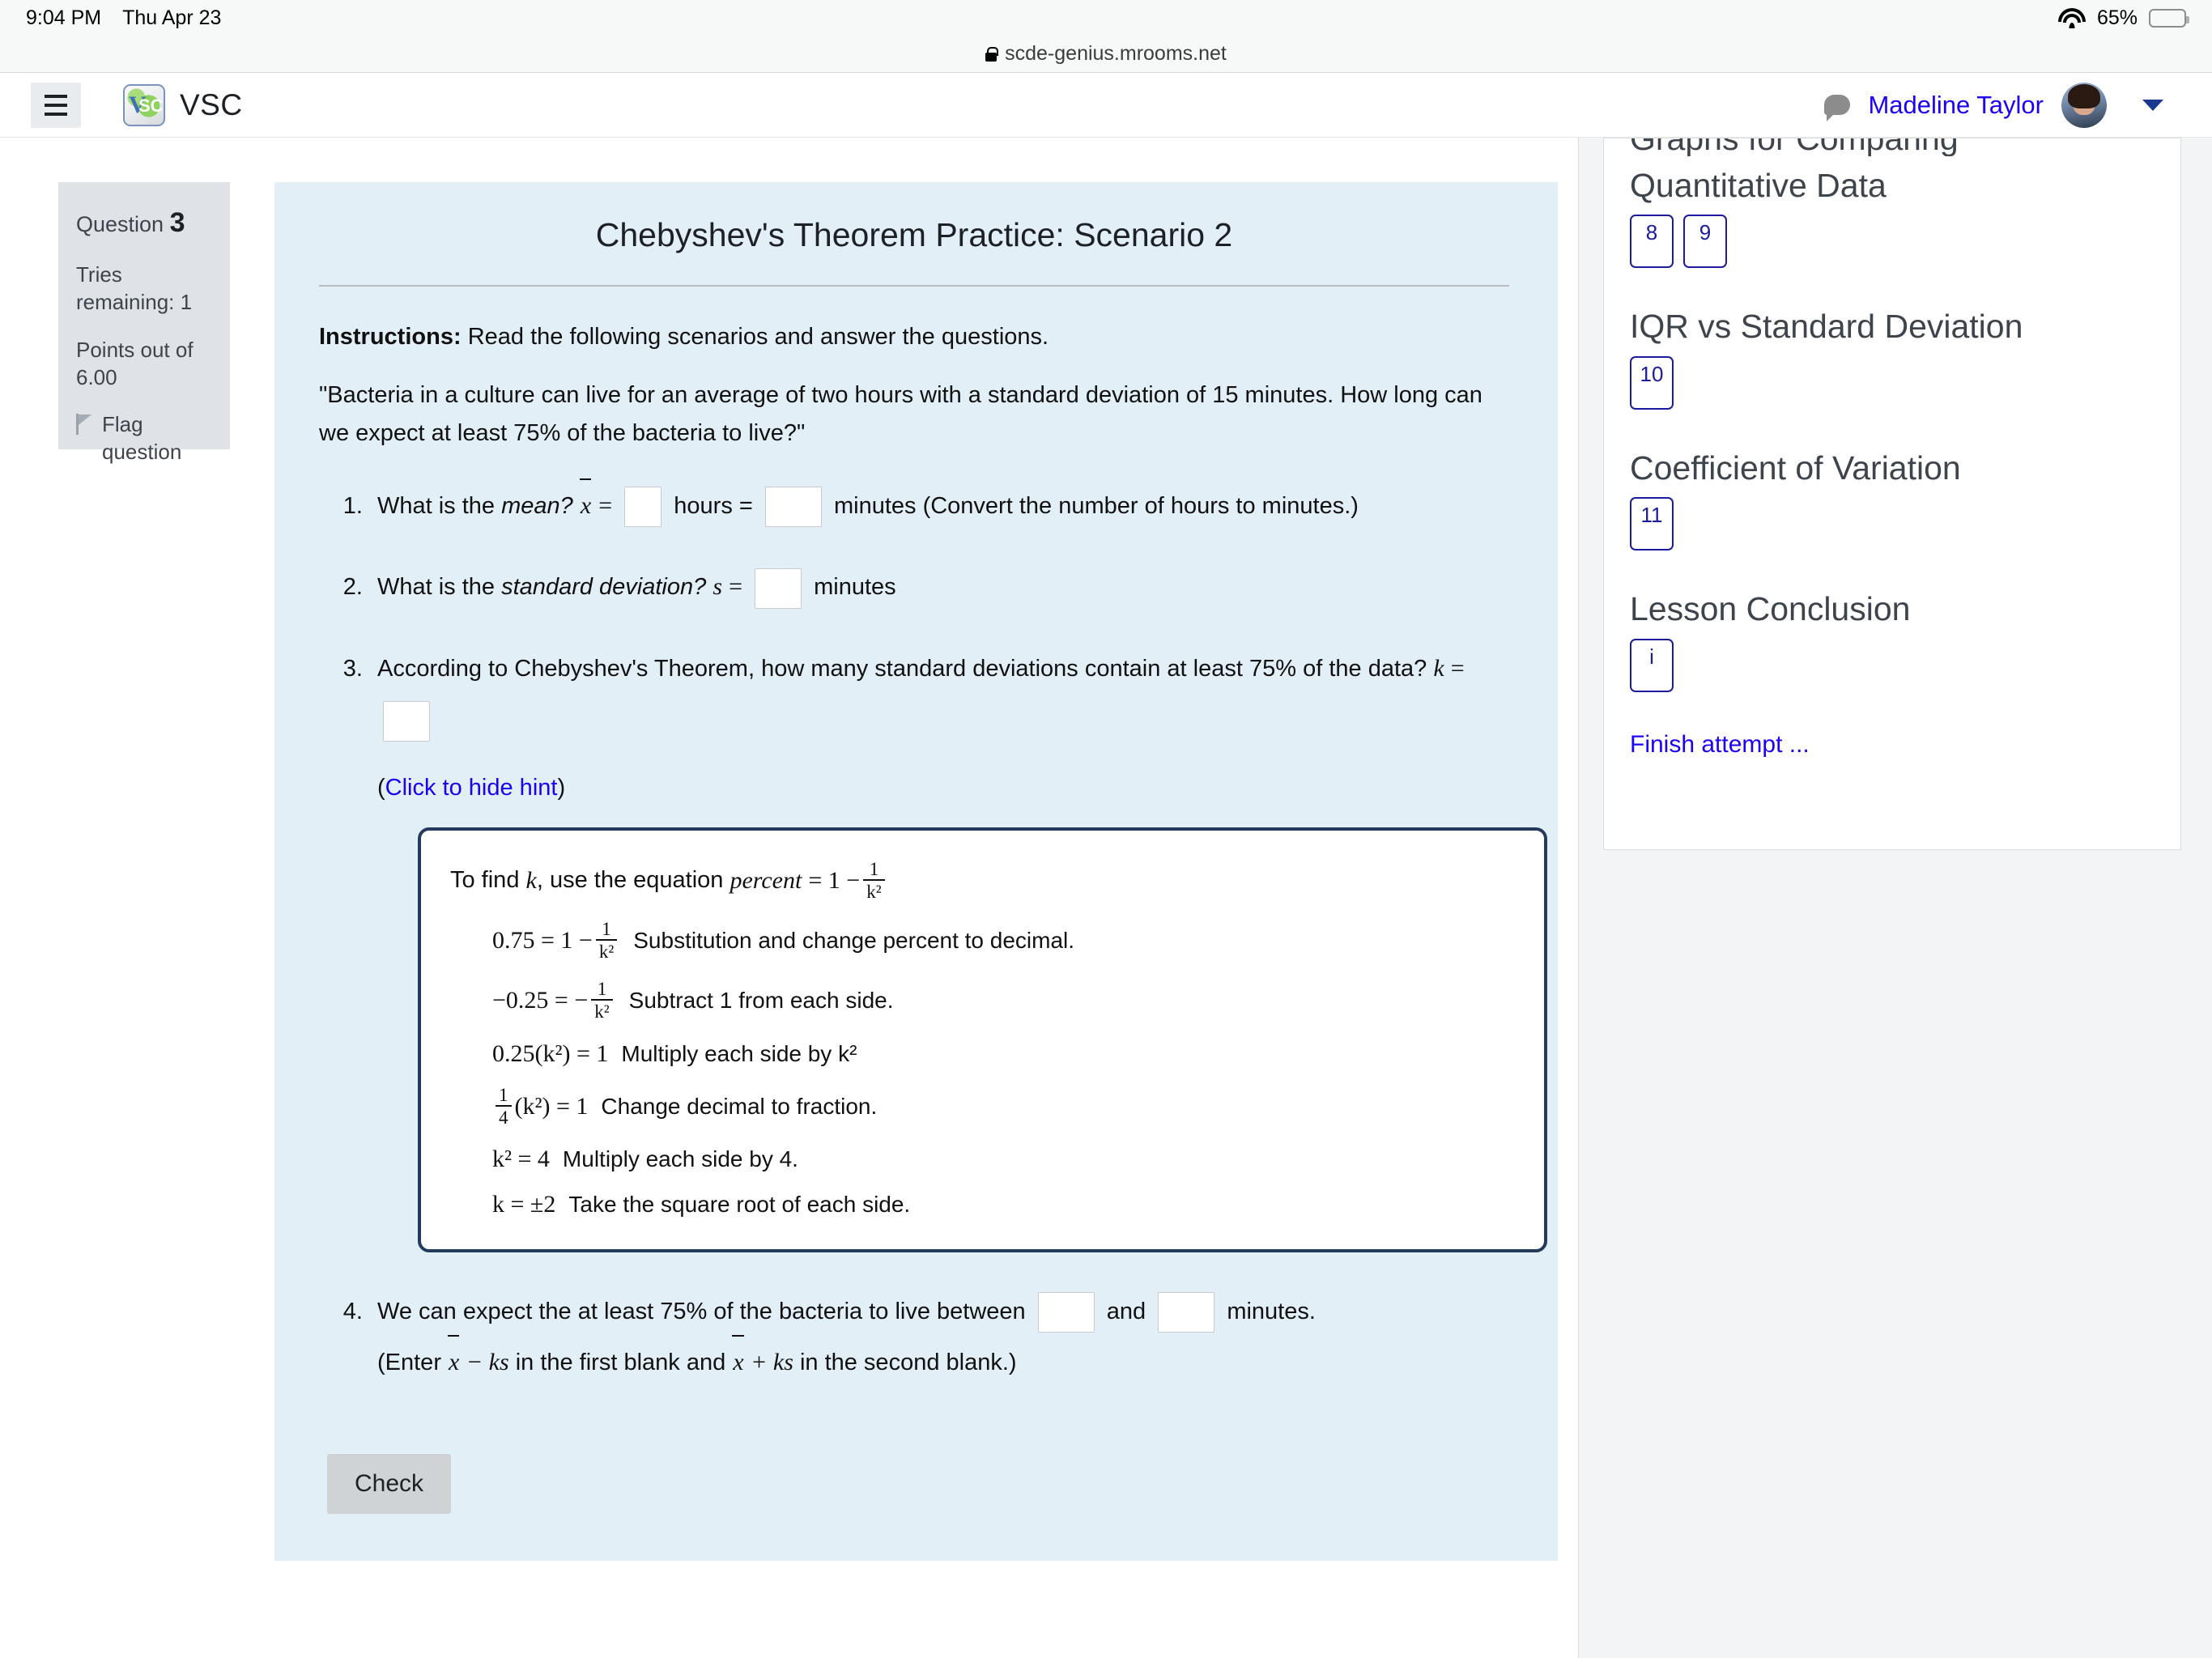  What do you see at coordinates (908, 1363) in the screenshot?
I see `item4-note-close: in the second blank.)` at bounding box center [908, 1363].